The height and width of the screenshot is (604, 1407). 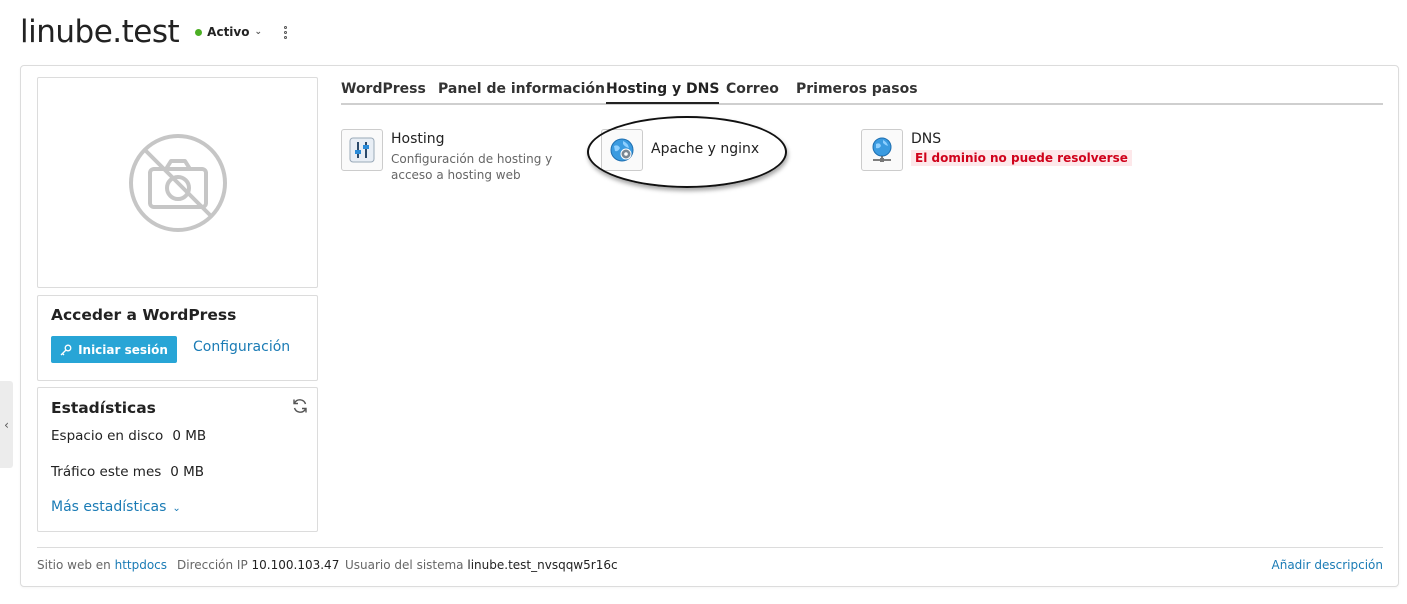 I want to click on more-statistics-link: Más estadísticas ⌄, so click(x=116, y=507).